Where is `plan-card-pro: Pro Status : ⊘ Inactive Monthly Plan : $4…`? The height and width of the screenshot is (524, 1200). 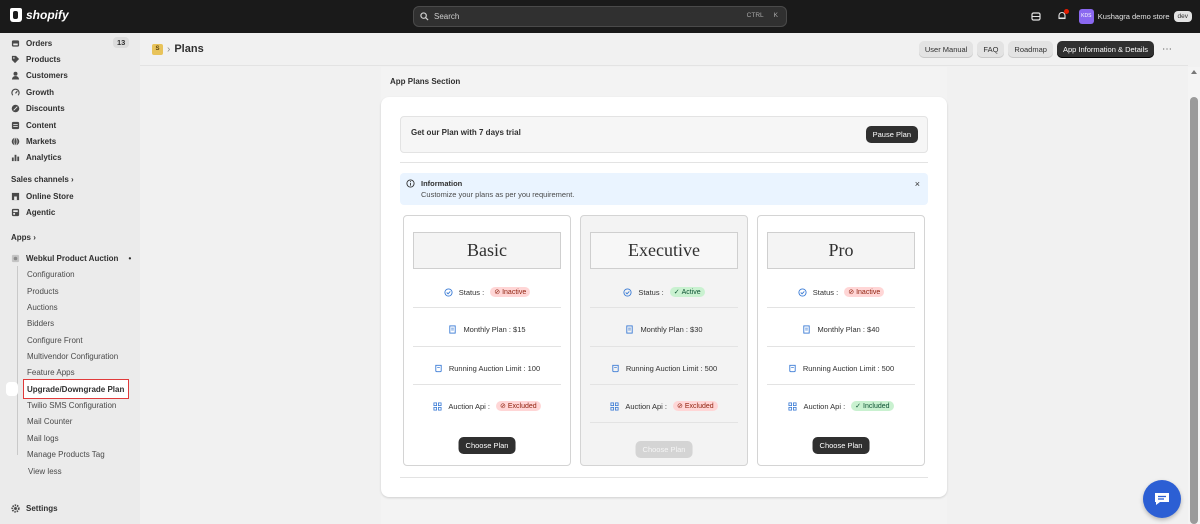
plan-card-pro: Pro Status : ⊘ Inactive Monthly Plan : $4… is located at coordinates (841, 340).